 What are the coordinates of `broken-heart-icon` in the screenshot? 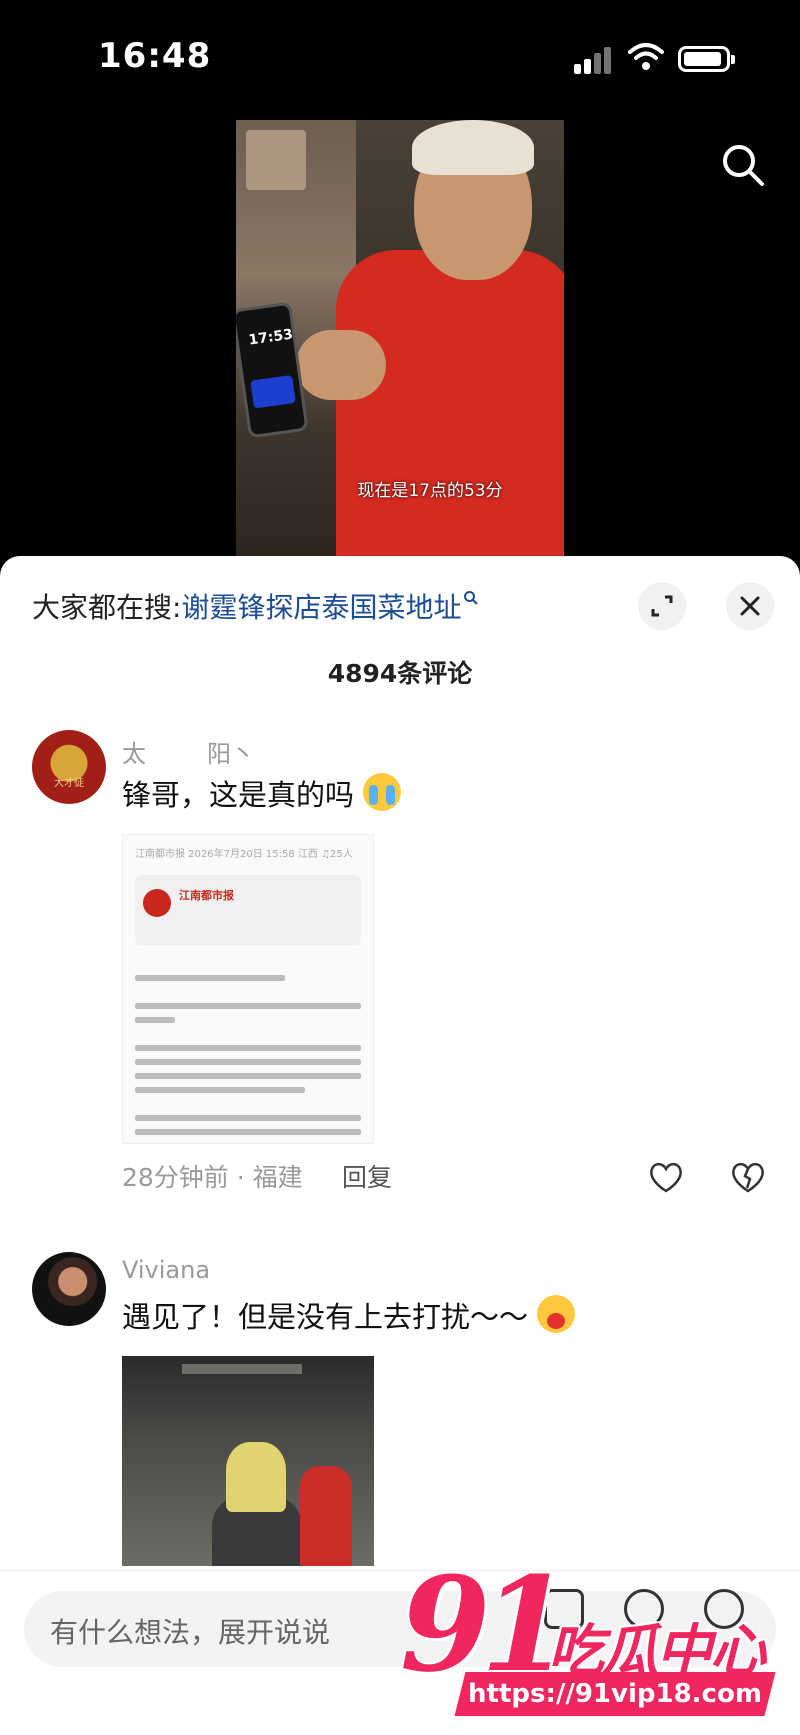 It's located at (748, 1177).